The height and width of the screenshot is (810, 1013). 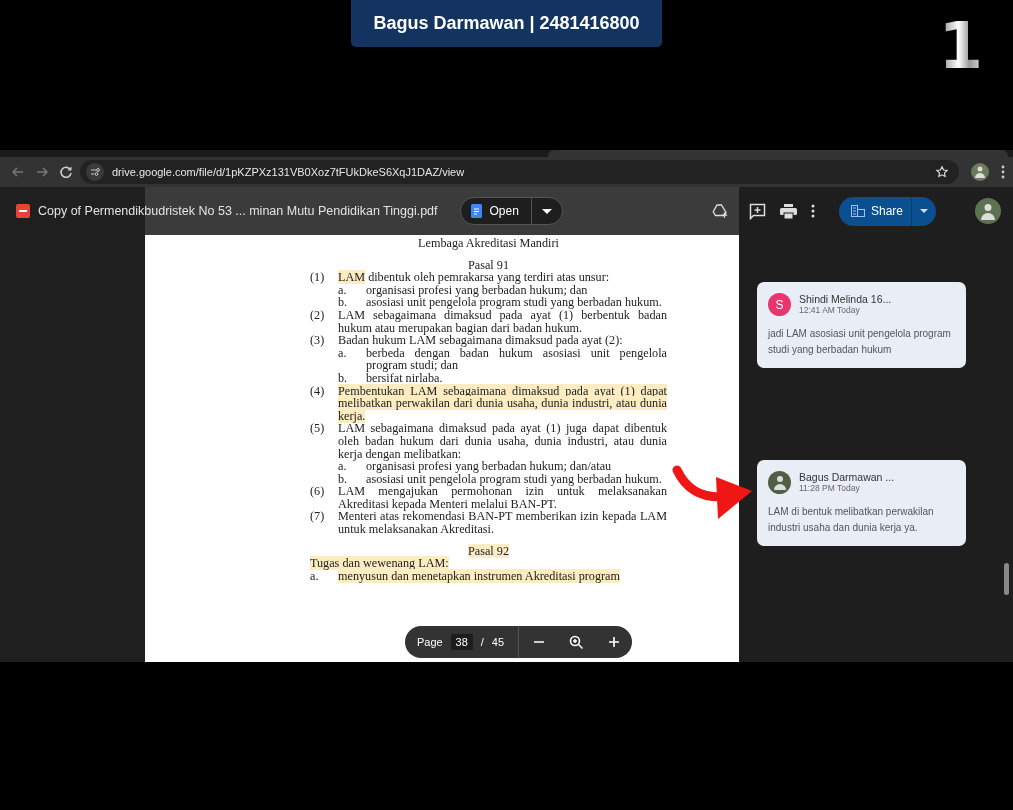 I want to click on avatar-initial: S, so click(x=779, y=304).